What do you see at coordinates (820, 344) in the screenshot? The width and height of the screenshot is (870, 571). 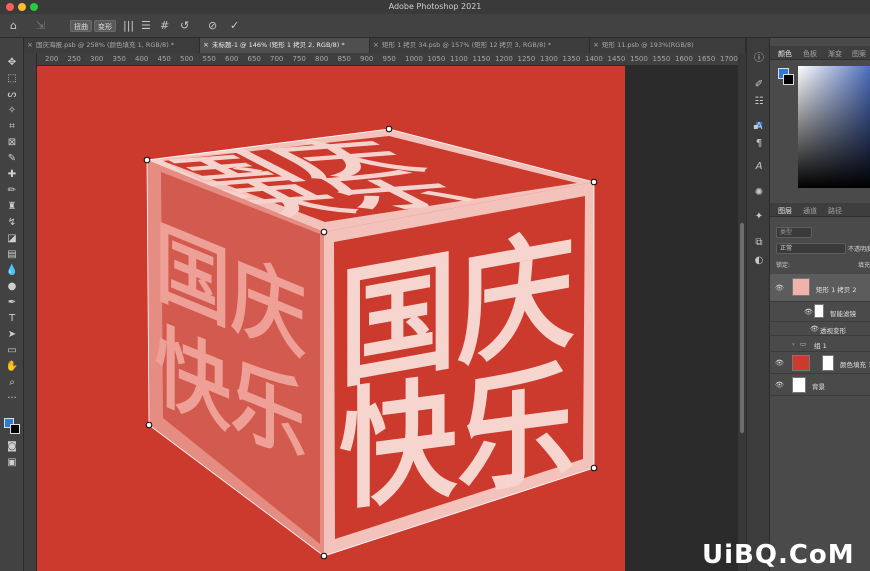 I see `layer-row-group-1: › ▭ 组 1` at bounding box center [820, 344].